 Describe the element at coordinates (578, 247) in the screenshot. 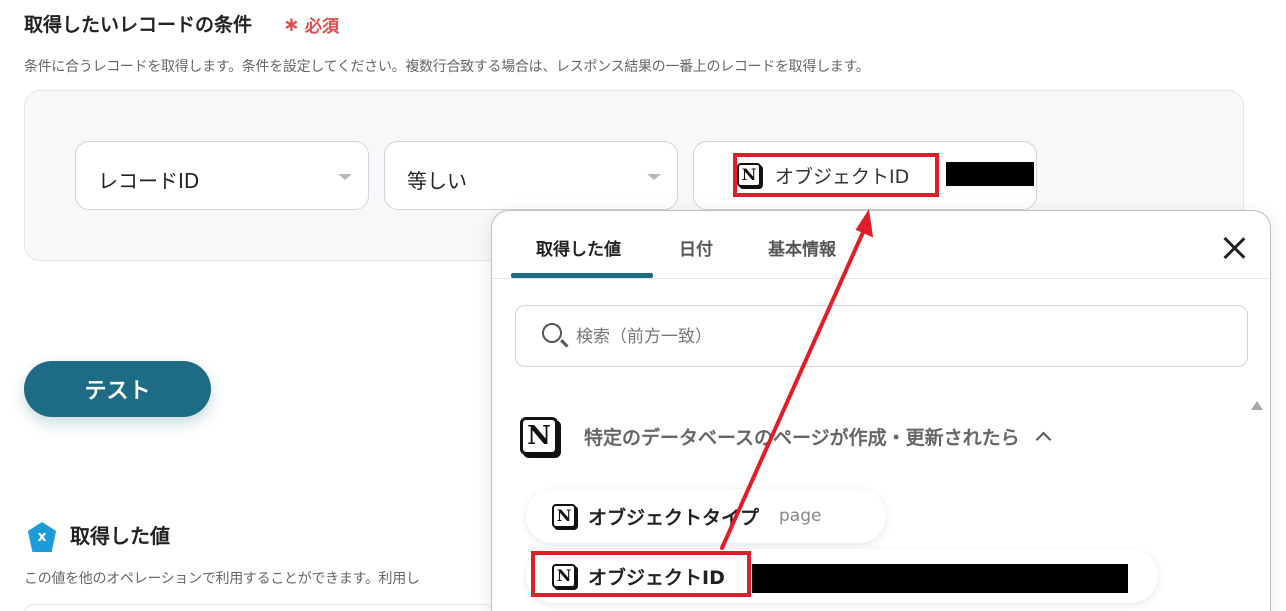

I see `tab-acquired-values: 取得した値` at that location.